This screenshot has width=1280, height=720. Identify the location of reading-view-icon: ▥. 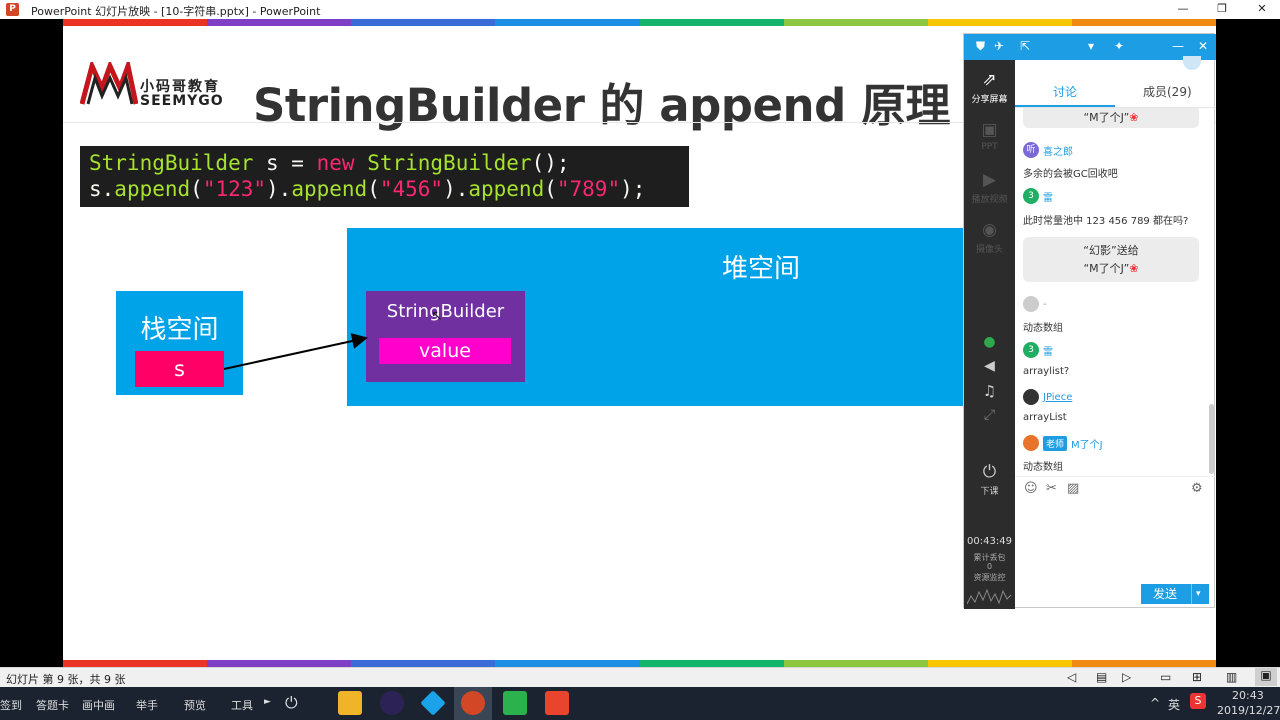
(1231, 677).